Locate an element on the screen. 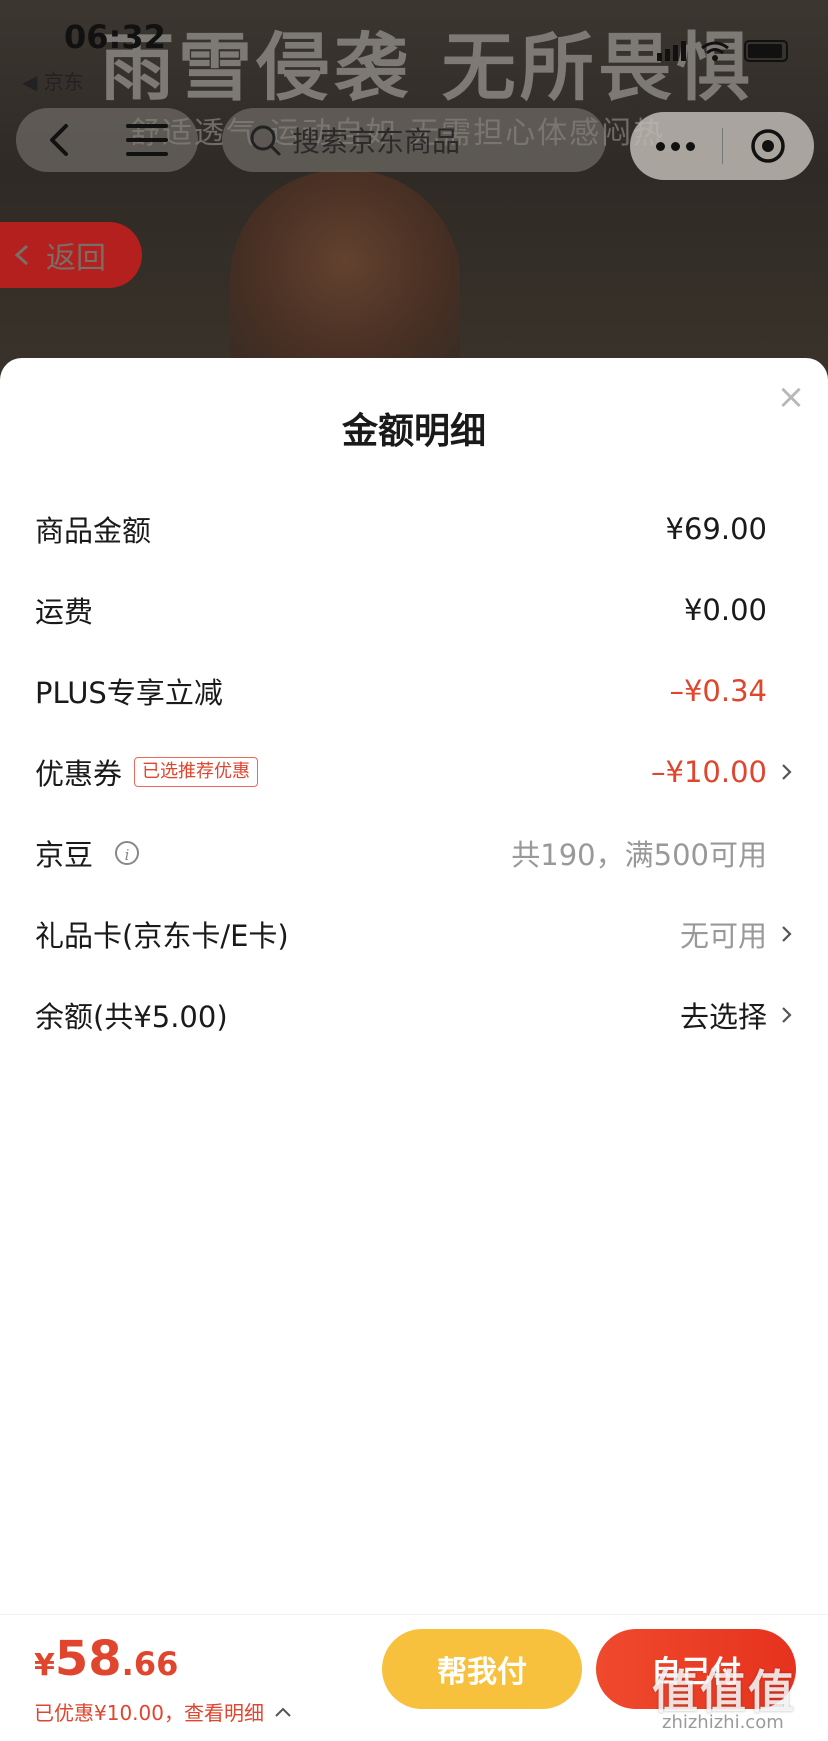 This screenshot has width=828, height=1741. sheet-title: 金额明细 is located at coordinates (413, 431).